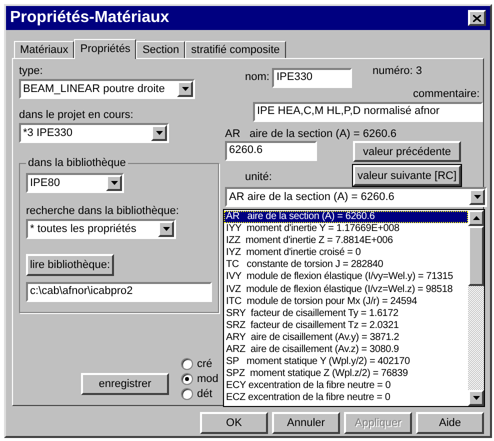  Describe the element at coordinates (312, 78) in the screenshot. I see `name-field: IPE330` at that location.